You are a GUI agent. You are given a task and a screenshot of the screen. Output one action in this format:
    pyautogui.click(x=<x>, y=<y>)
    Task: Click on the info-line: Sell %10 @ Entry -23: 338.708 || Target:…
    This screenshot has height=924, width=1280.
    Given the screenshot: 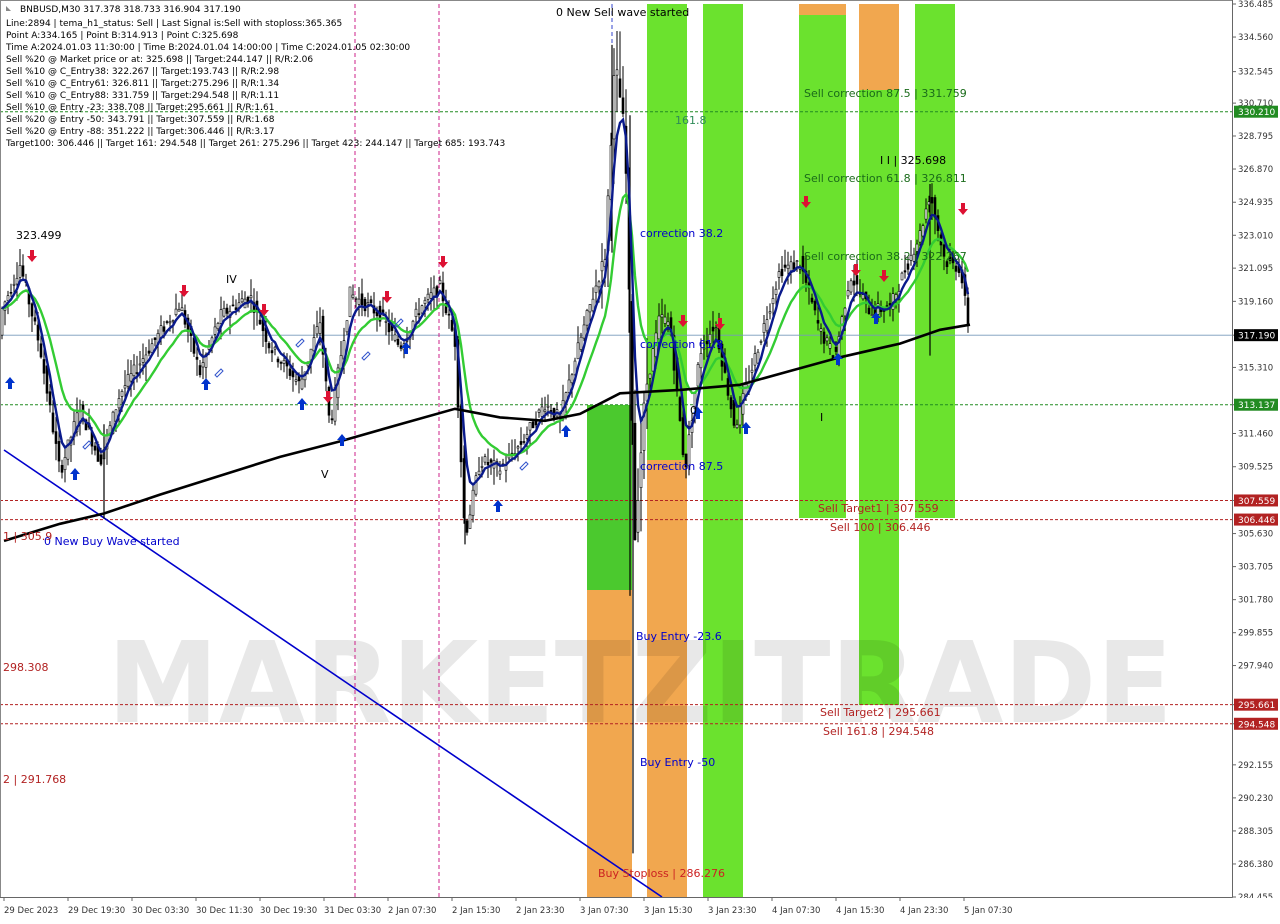 What is the action you would take?
    pyautogui.click(x=140, y=108)
    